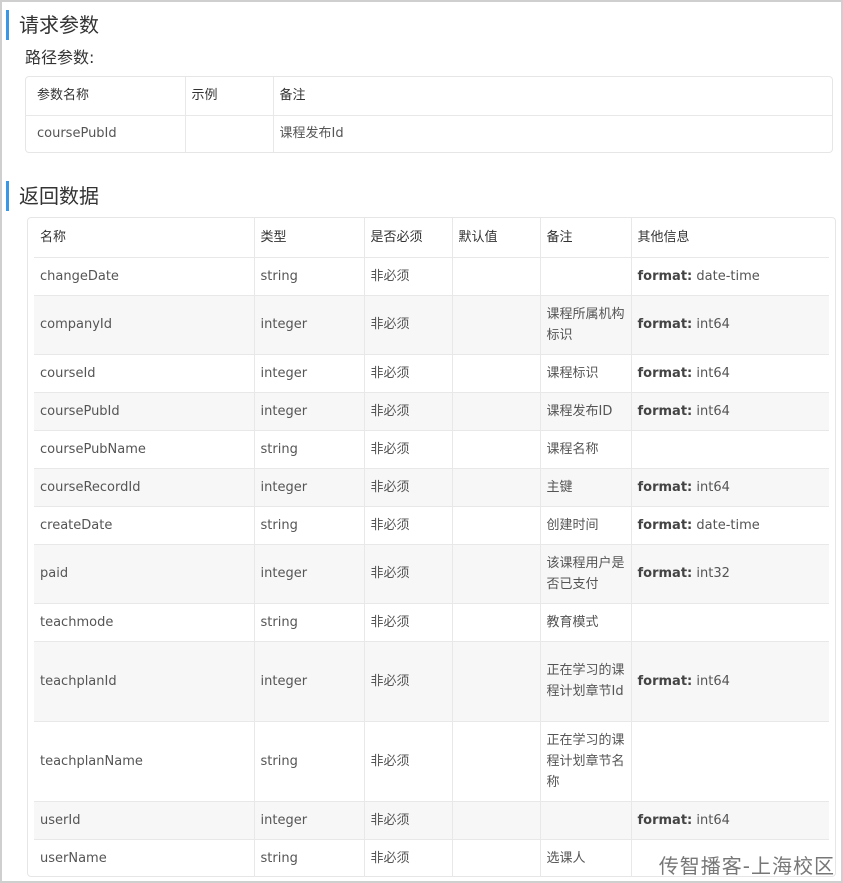 The image size is (843, 883). Describe the element at coordinates (53, 237) in the screenshot. I see `header-name: 名称` at that location.